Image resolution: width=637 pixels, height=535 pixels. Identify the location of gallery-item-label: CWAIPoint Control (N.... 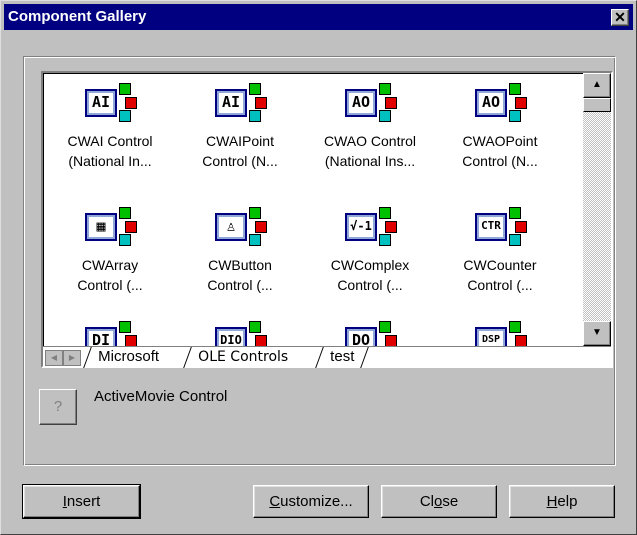
(240, 151).